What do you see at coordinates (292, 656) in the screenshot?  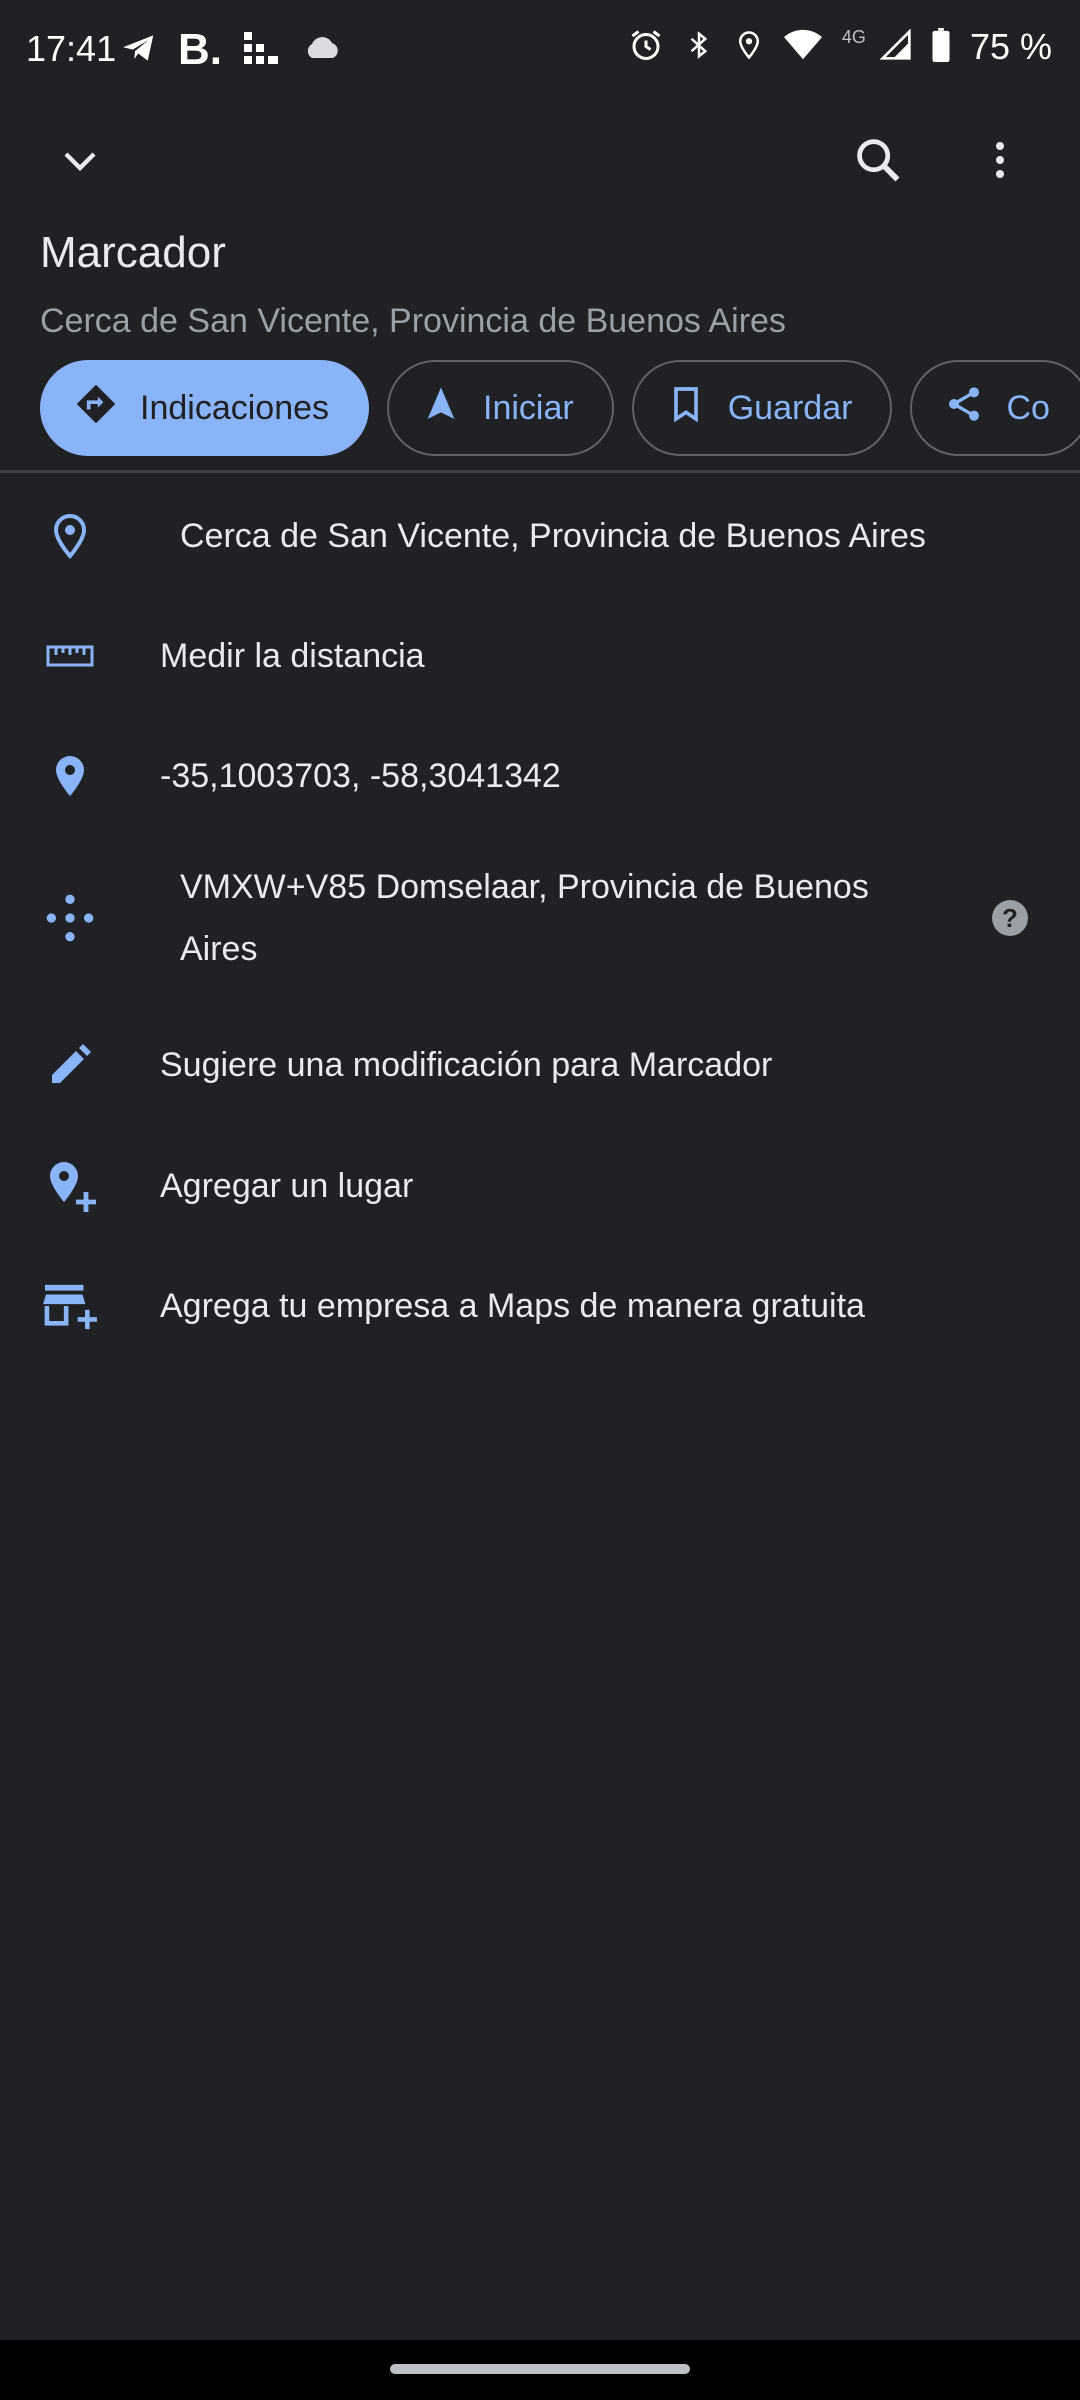 I see `measure-distance-text: Medir la distancia` at bounding box center [292, 656].